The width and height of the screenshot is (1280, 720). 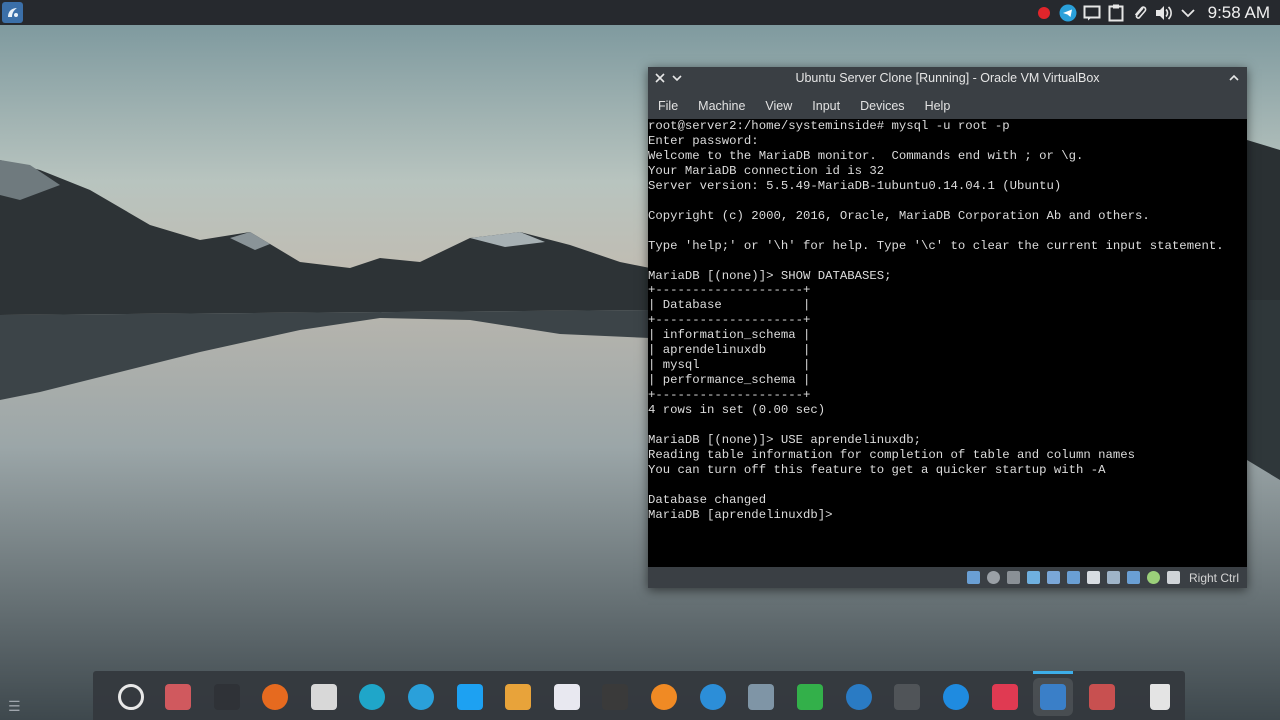 I want to click on console-line: | mysql |, so click(x=729, y=365).